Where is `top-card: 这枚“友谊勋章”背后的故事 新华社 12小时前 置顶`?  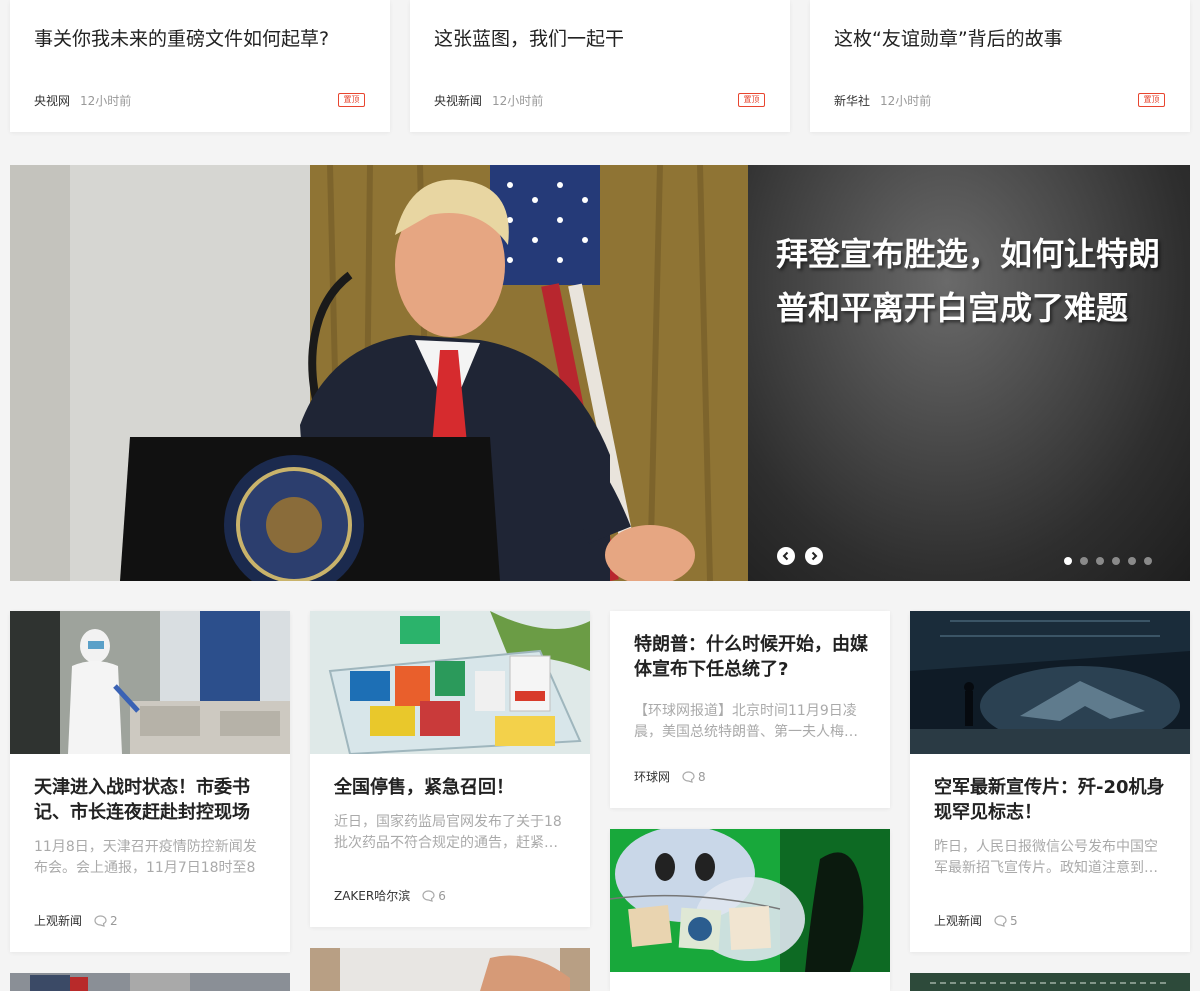
top-card: 这枚“友谊勋章”背后的故事 新华社 12小时前 置顶 is located at coordinates (1000, 66).